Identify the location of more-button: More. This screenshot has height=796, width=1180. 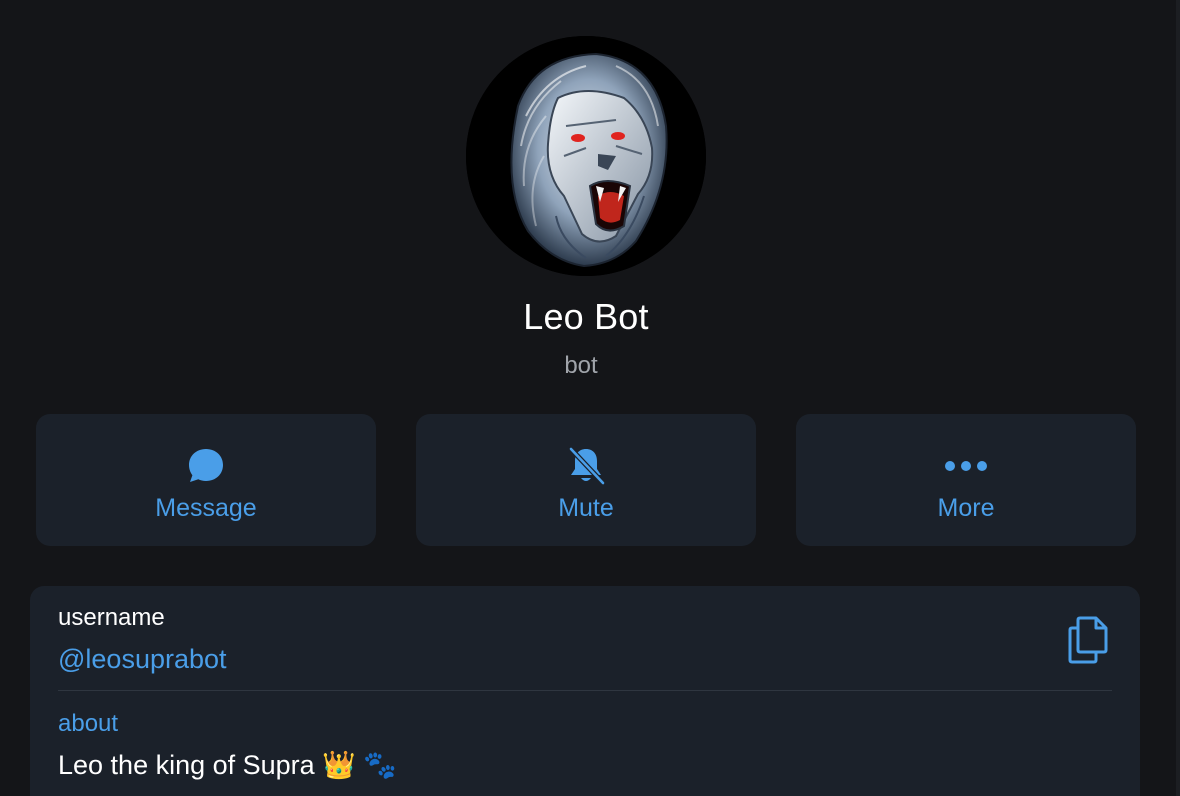
(966, 480).